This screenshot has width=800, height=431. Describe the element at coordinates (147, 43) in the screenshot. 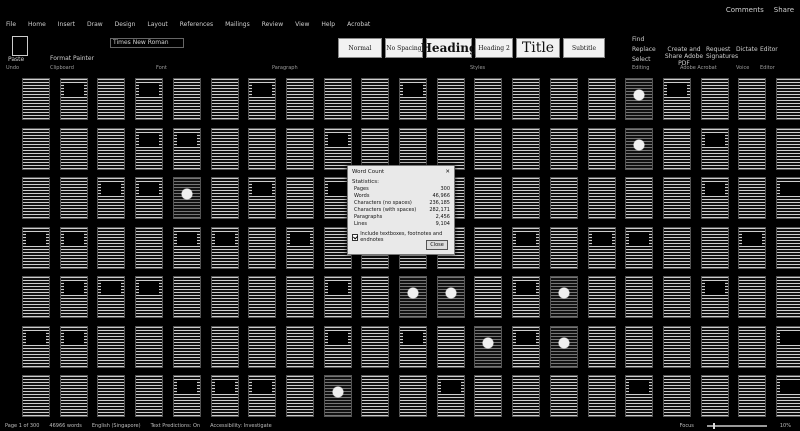

I see `font-name-select: Times New Roman` at that location.